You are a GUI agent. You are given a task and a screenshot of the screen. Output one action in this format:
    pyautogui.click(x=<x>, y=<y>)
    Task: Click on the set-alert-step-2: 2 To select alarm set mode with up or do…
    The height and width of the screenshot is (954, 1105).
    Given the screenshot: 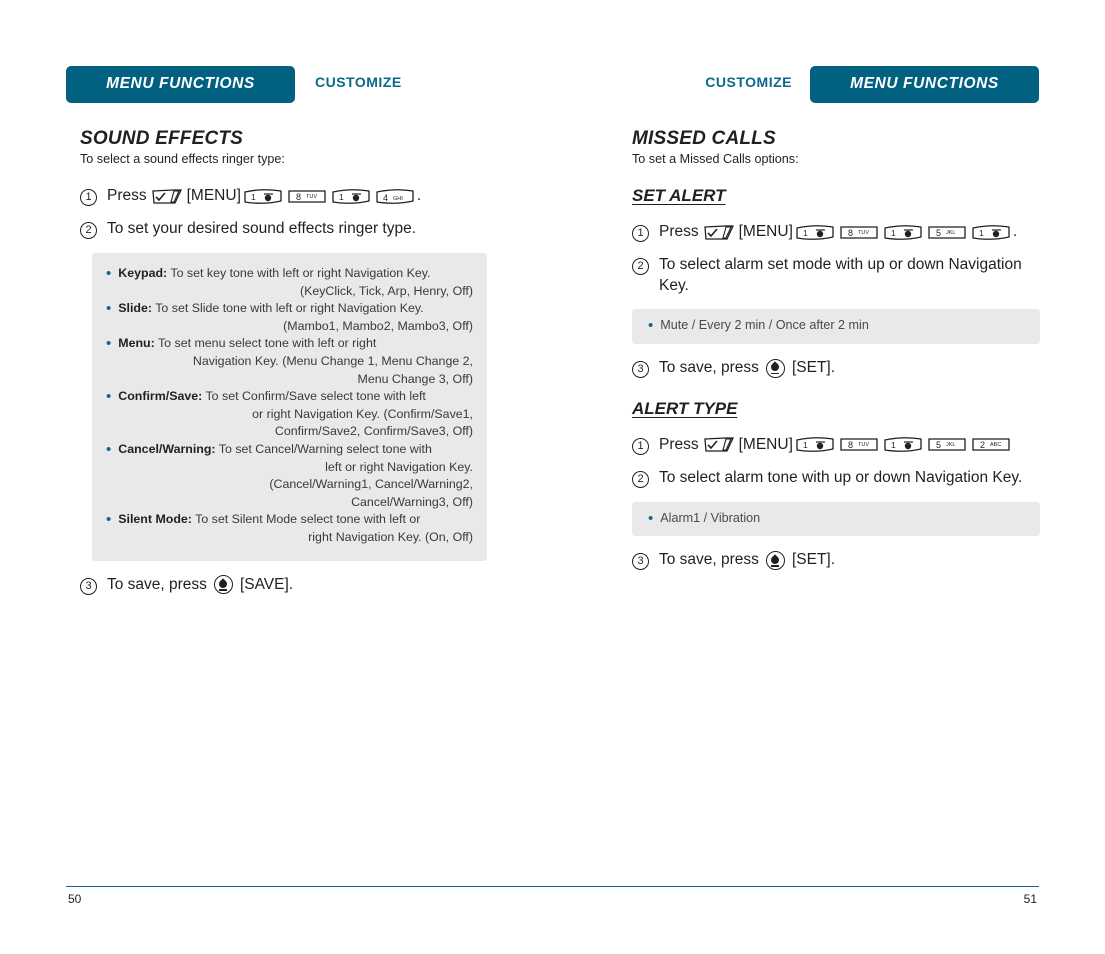 What is the action you would take?
    pyautogui.click(x=842, y=275)
    